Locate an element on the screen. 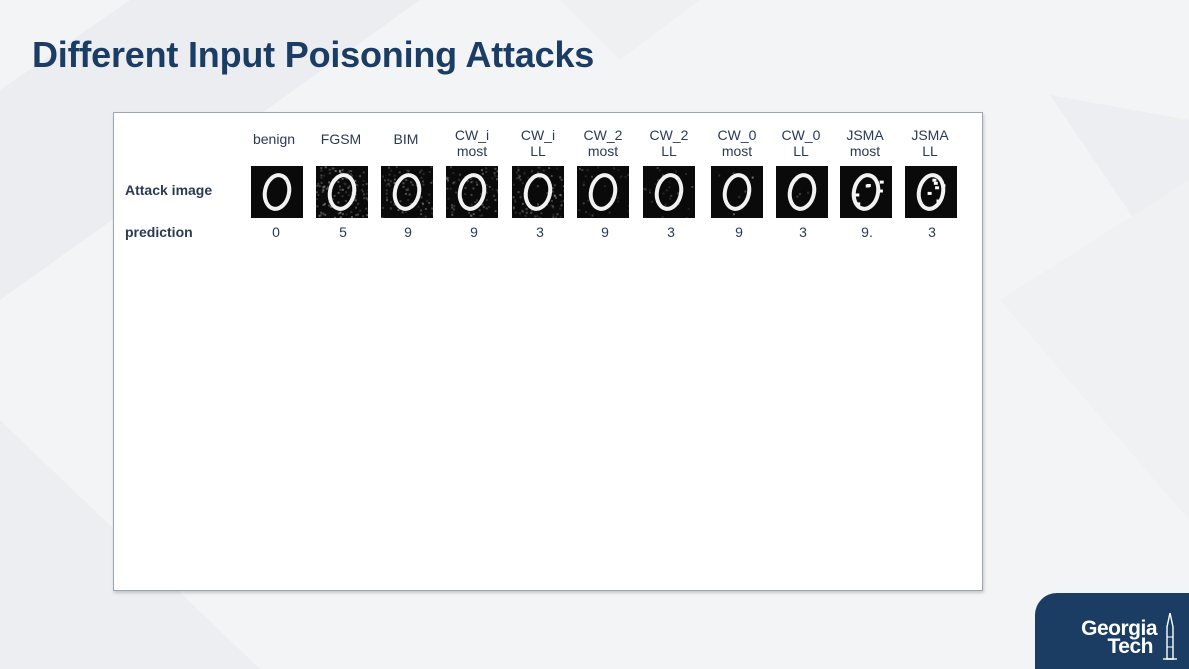  georgia-tech-logo: Georgia Tech is located at coordinates (1112, 631).